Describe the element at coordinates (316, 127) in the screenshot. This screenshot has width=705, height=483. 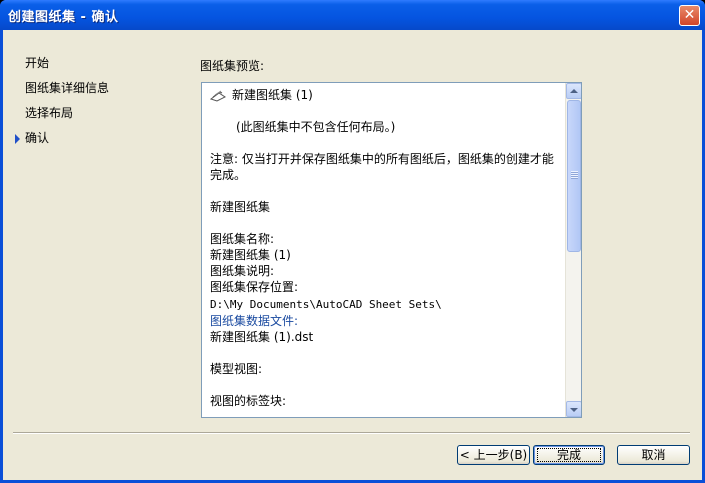
I see `no-layouts-note: (此图纸集中不包含任何布局。)` at that location.